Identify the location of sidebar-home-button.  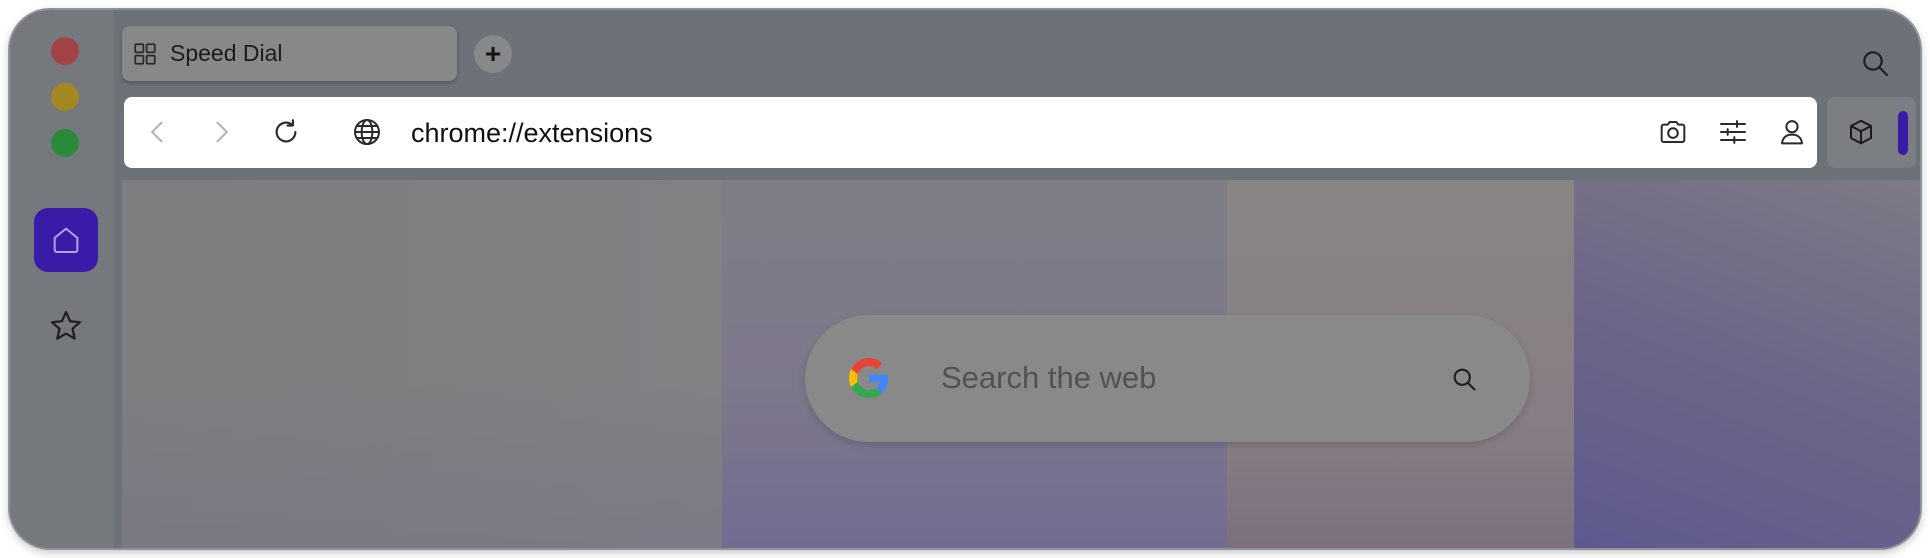
(66, 240).